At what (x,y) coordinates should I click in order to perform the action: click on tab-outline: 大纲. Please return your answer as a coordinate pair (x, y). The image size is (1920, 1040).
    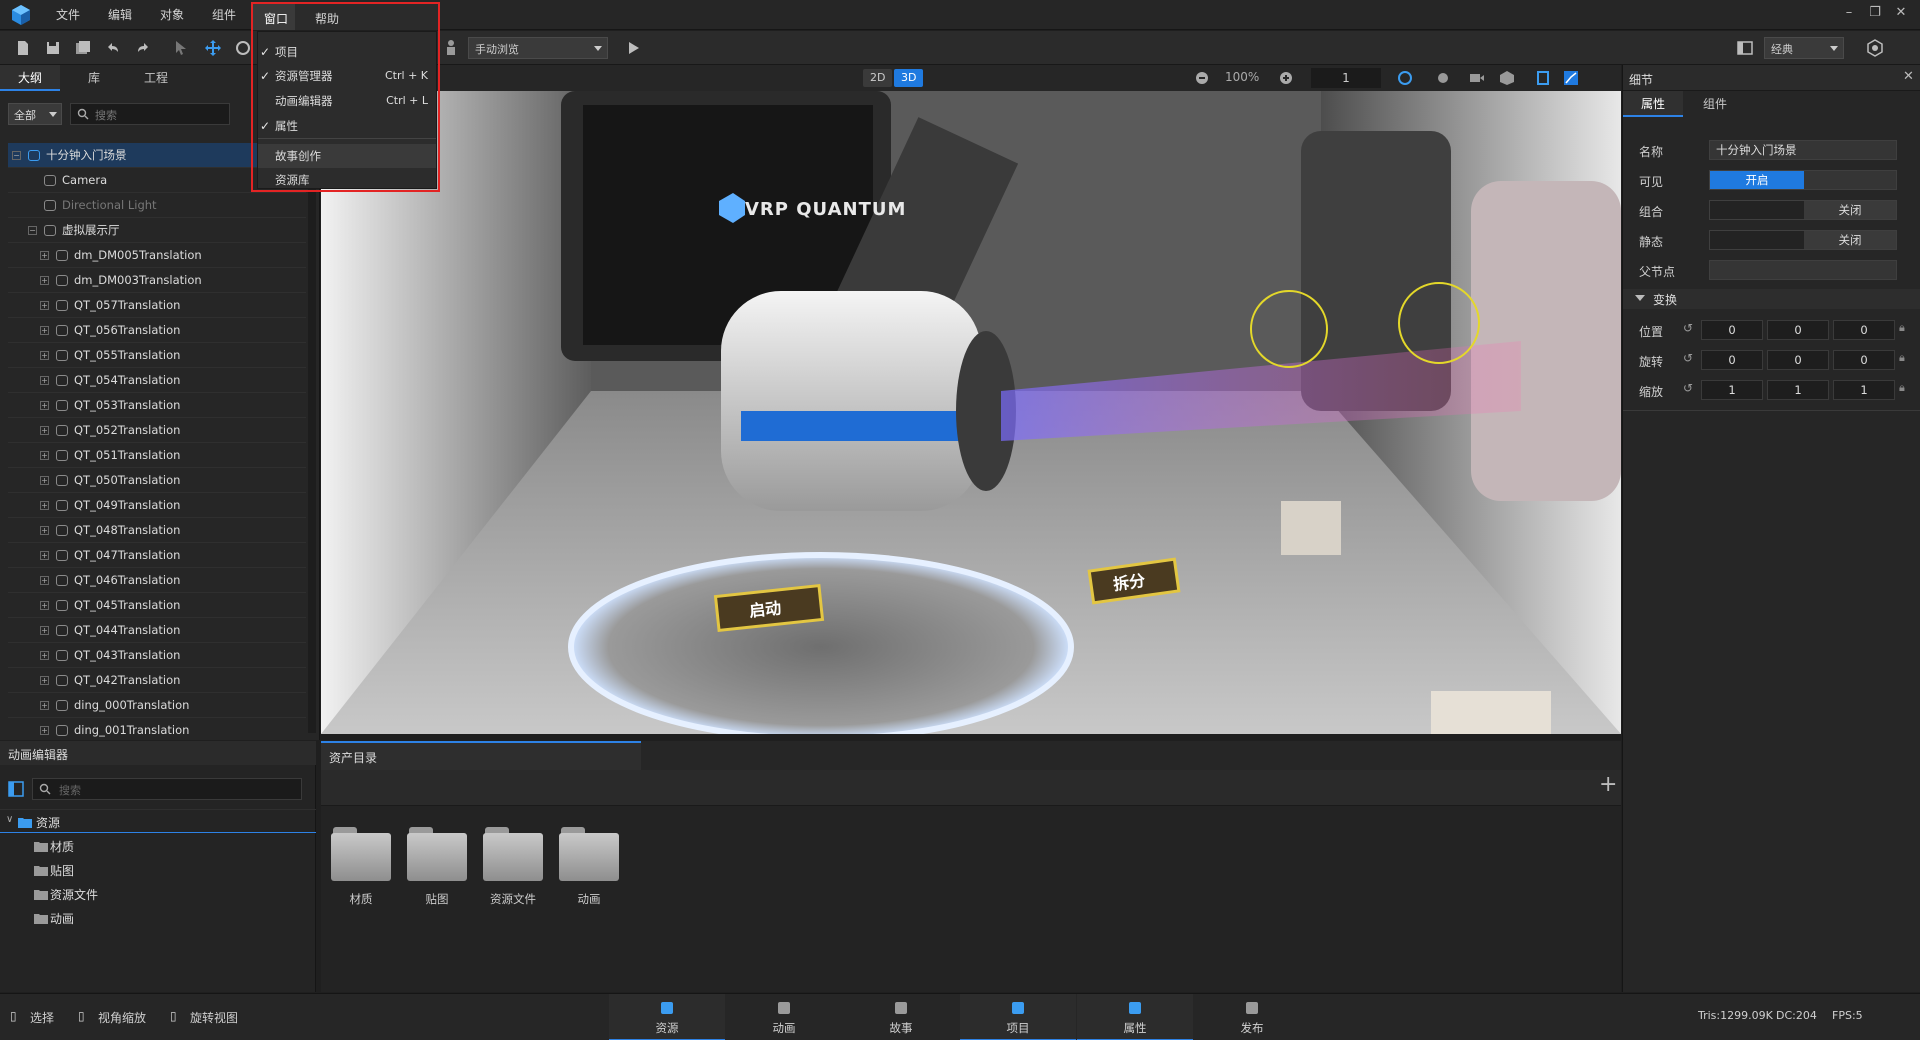
    Looking at the image, I should click on (30, 78).